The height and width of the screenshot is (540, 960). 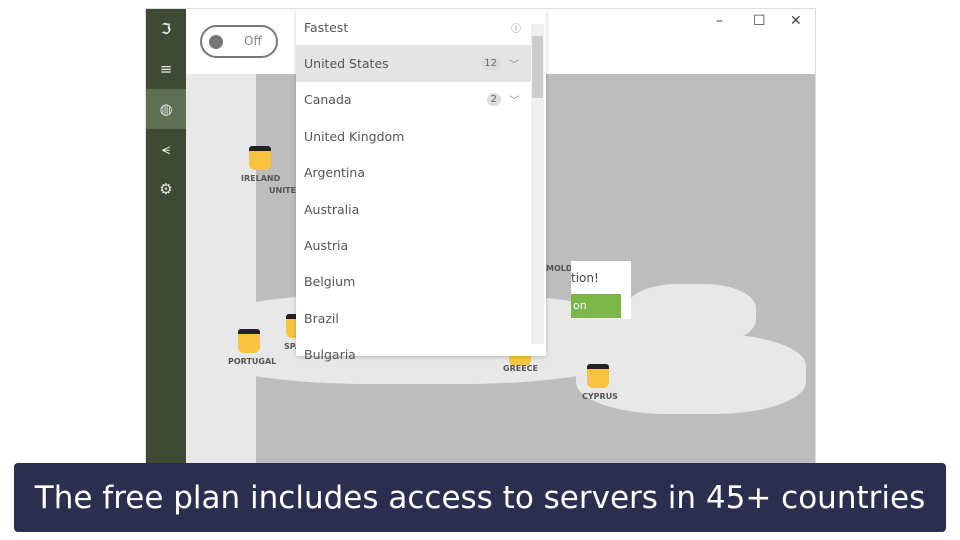 What do you see at coordinates (413, 282) in the screenshot?
I see `country-item: Belgium` at bounding box center [413, 282].